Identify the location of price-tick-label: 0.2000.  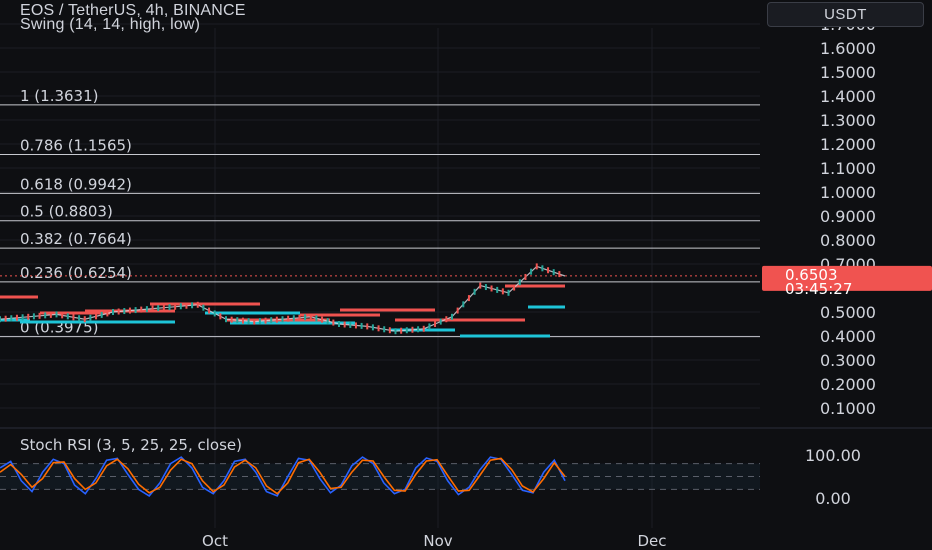
(848, 384).